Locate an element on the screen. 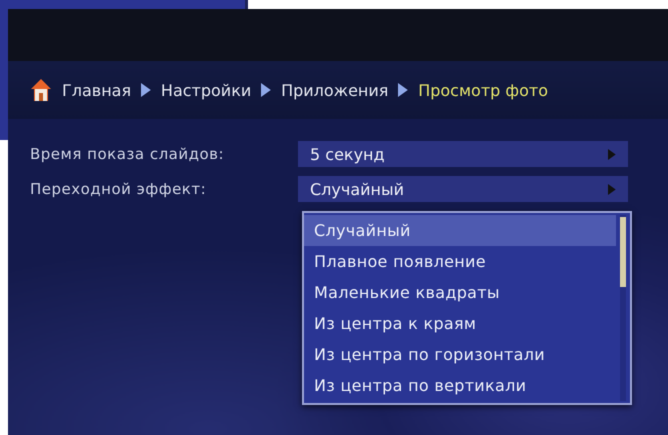 The image size is (668, 435). dropdown-option: Случайный is located at coordinates (460, 230).